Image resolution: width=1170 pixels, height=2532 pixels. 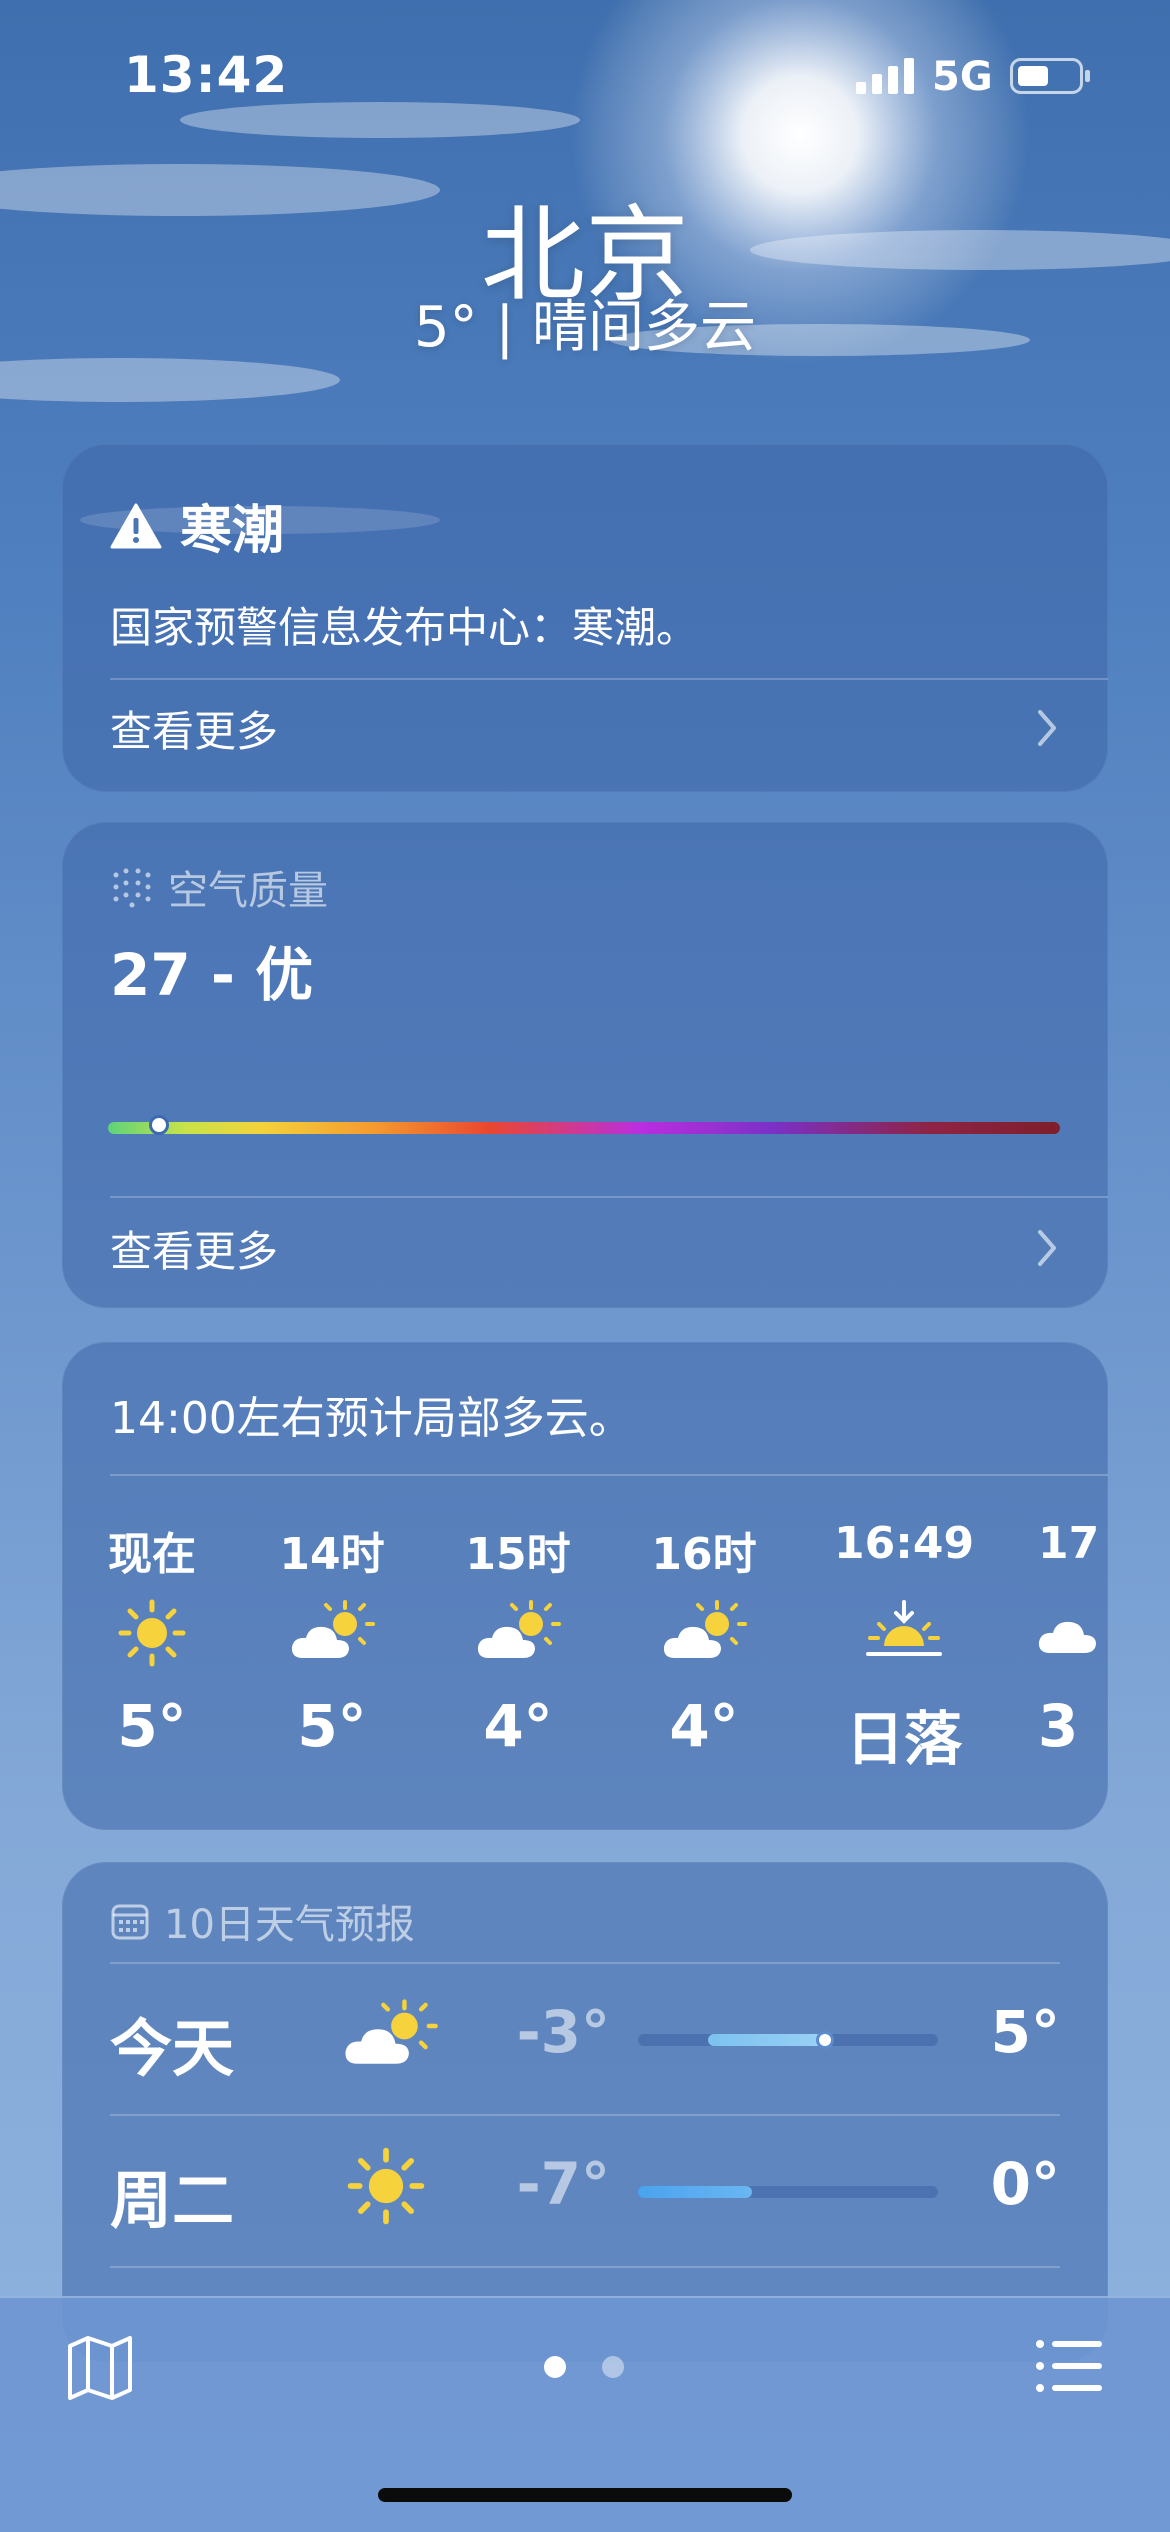 I want to click on calendar-icon, so click(x=130, y=1922).